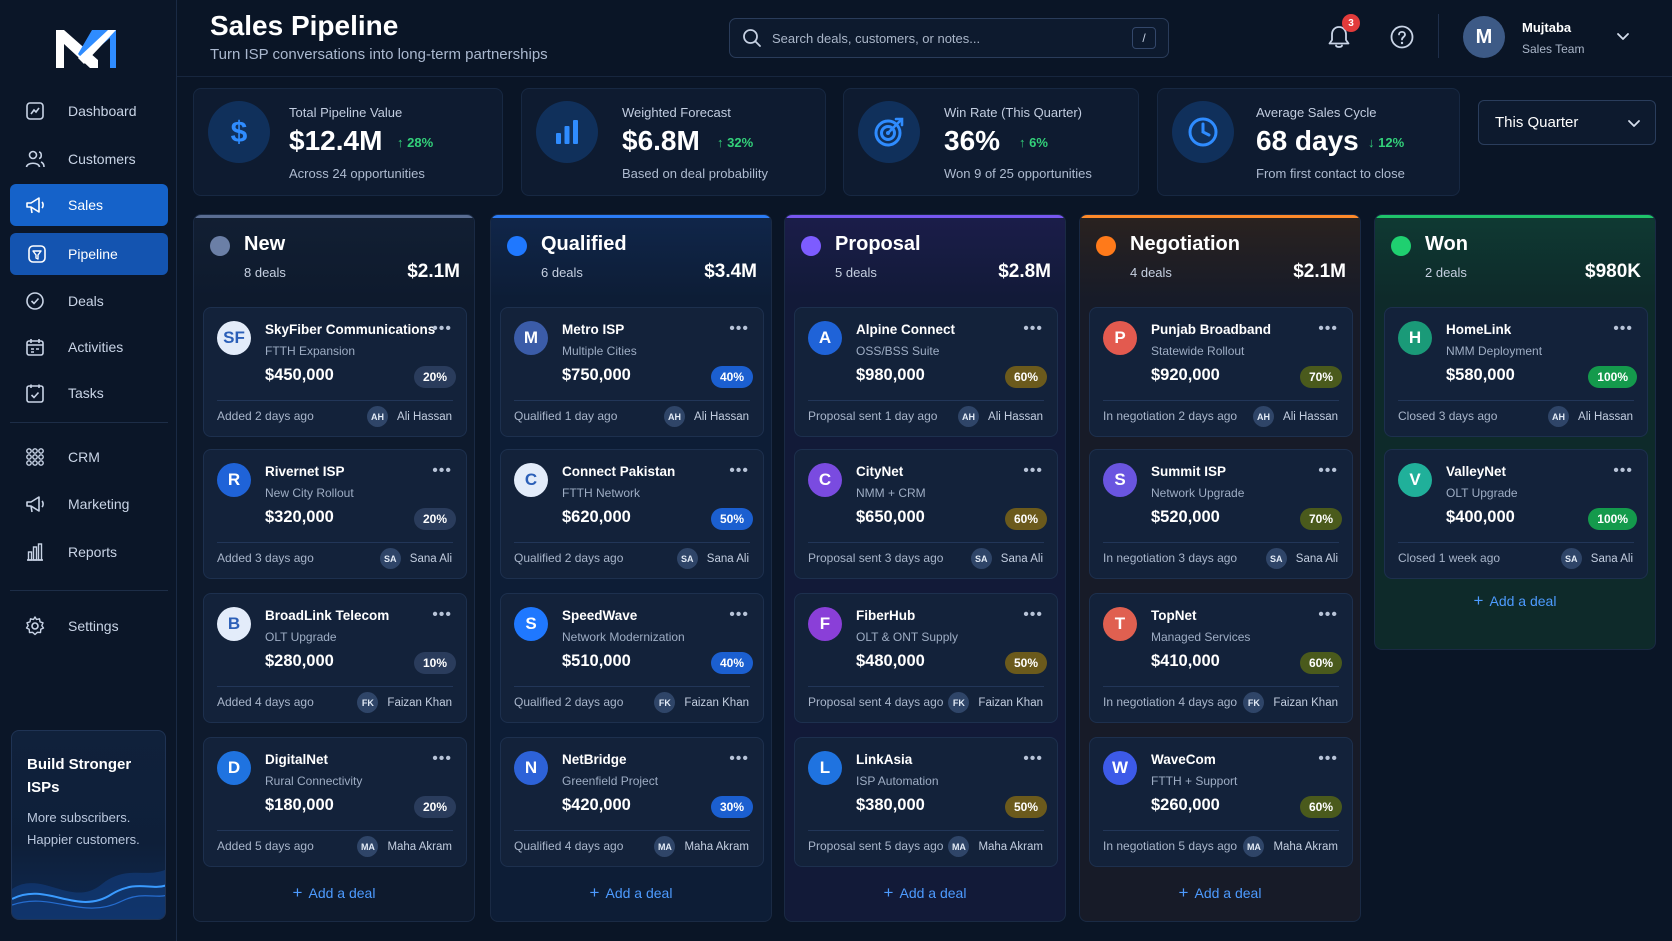 Image resolution: width=1672 pixels, height=941 pixels. What do you see at coordinates (89, 254) in the screenshot?
I see `sidebar-item-pipeline: Pipeline` at bounding box center [89, 254].